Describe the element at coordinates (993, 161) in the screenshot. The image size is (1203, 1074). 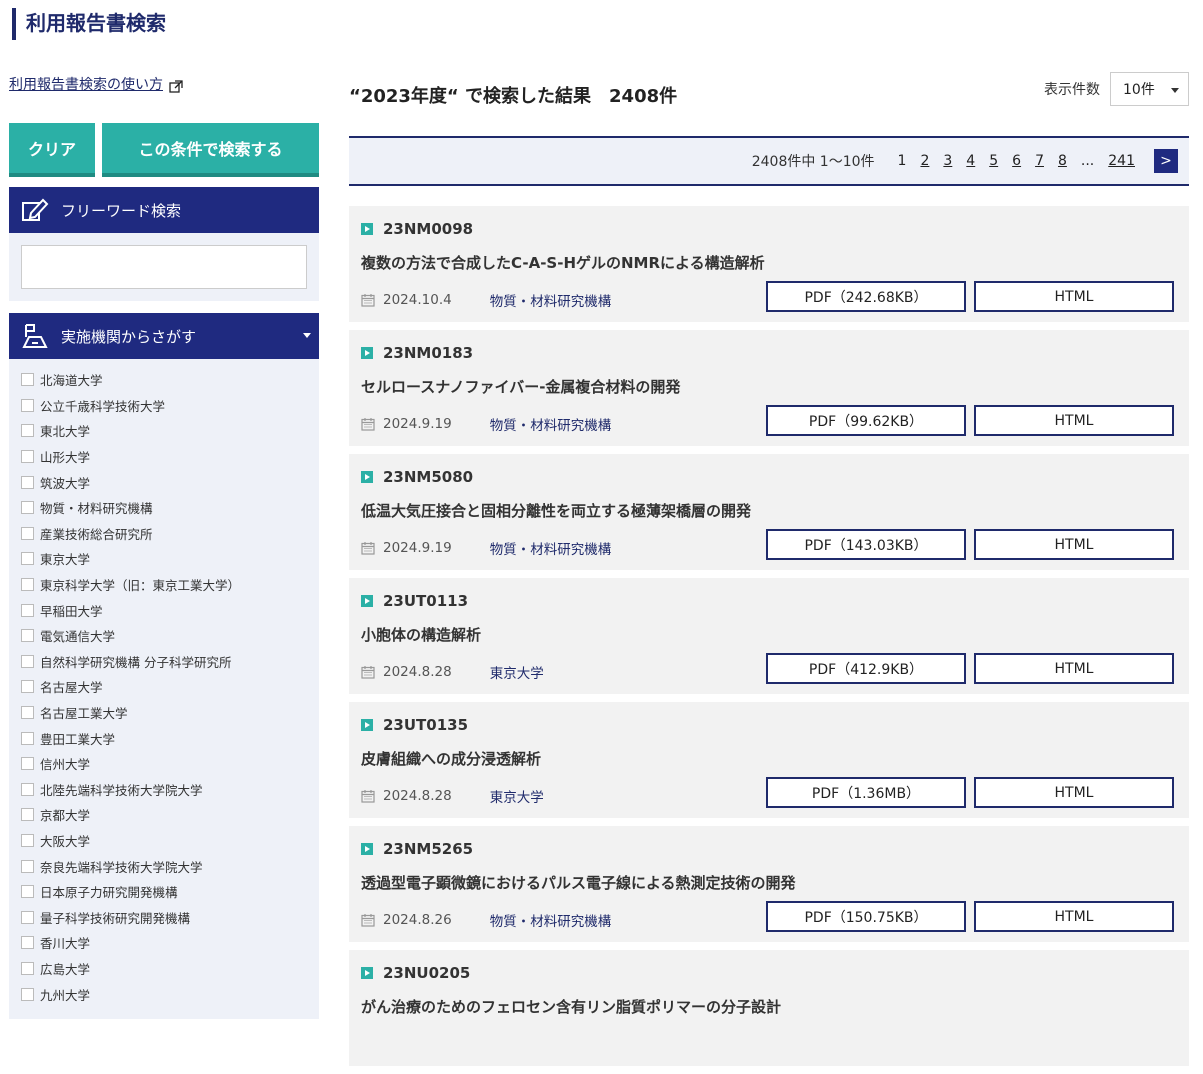
I see `page-link: 5` at that location.